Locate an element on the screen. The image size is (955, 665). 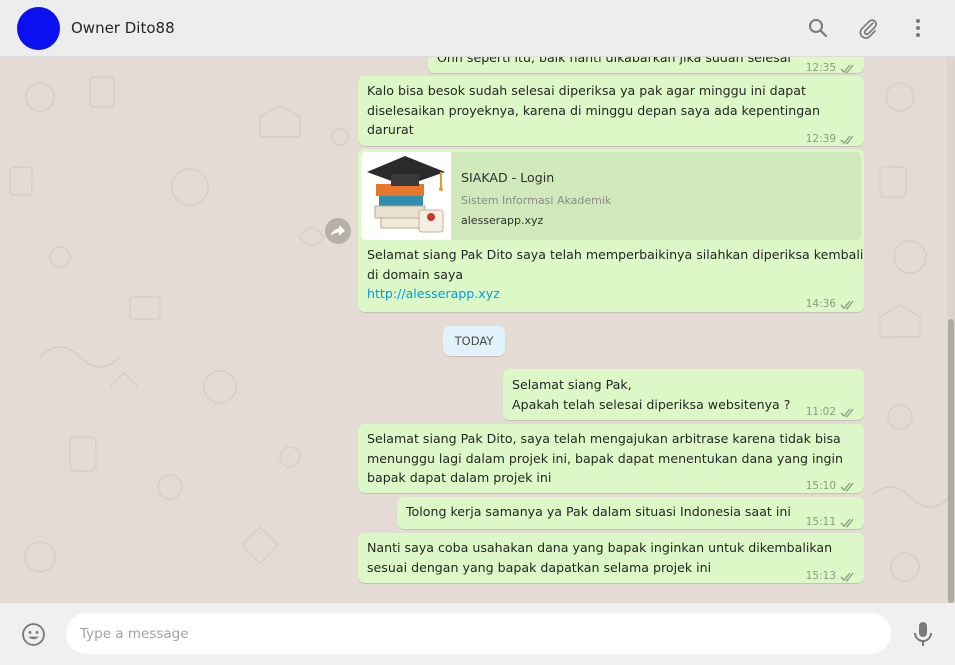
preview-subtitle: Sistem Informasi Akademik is located at coordinates (536, 200).